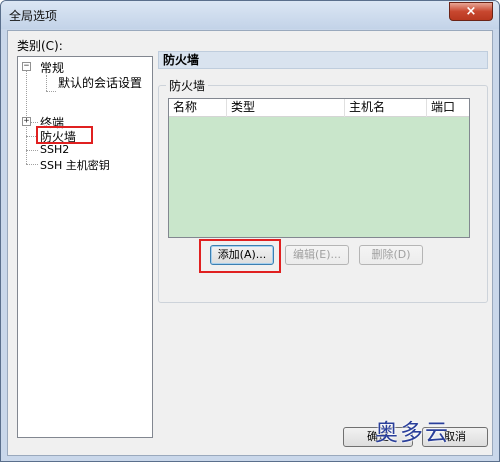 This screenshot has width=500, height=462. I want to click on column-hostname: 主机名, so click(386, 108).